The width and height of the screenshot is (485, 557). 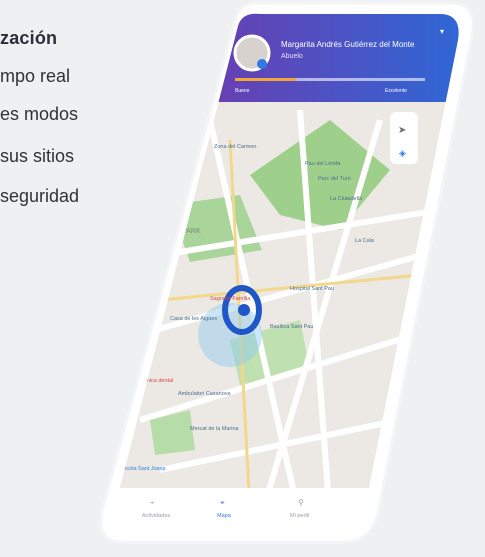 What do you see at coordinates (205, 394) in the screenshot?
I see `place-label: Ambulatori Casanova` at bounding box center [205, 394].